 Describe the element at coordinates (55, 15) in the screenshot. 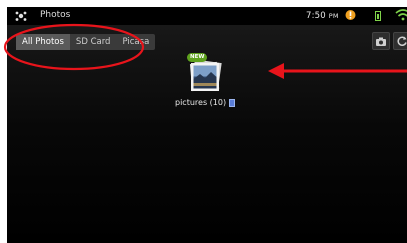

I see `app-title: Photos` at that location.